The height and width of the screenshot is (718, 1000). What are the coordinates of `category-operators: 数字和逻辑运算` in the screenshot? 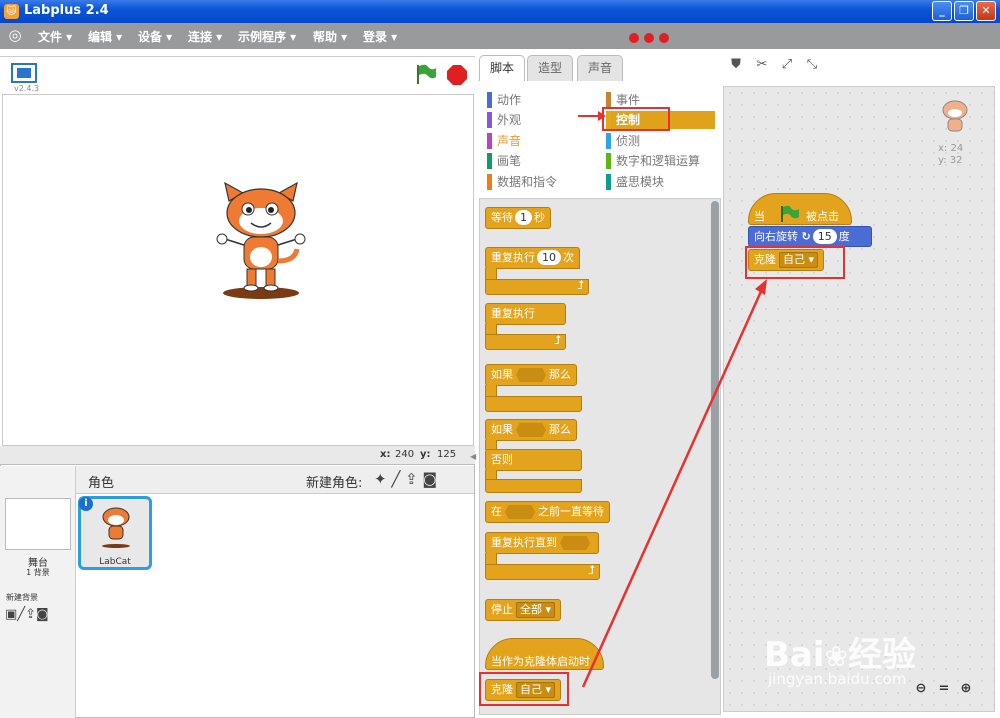 It's located at (653, 161).